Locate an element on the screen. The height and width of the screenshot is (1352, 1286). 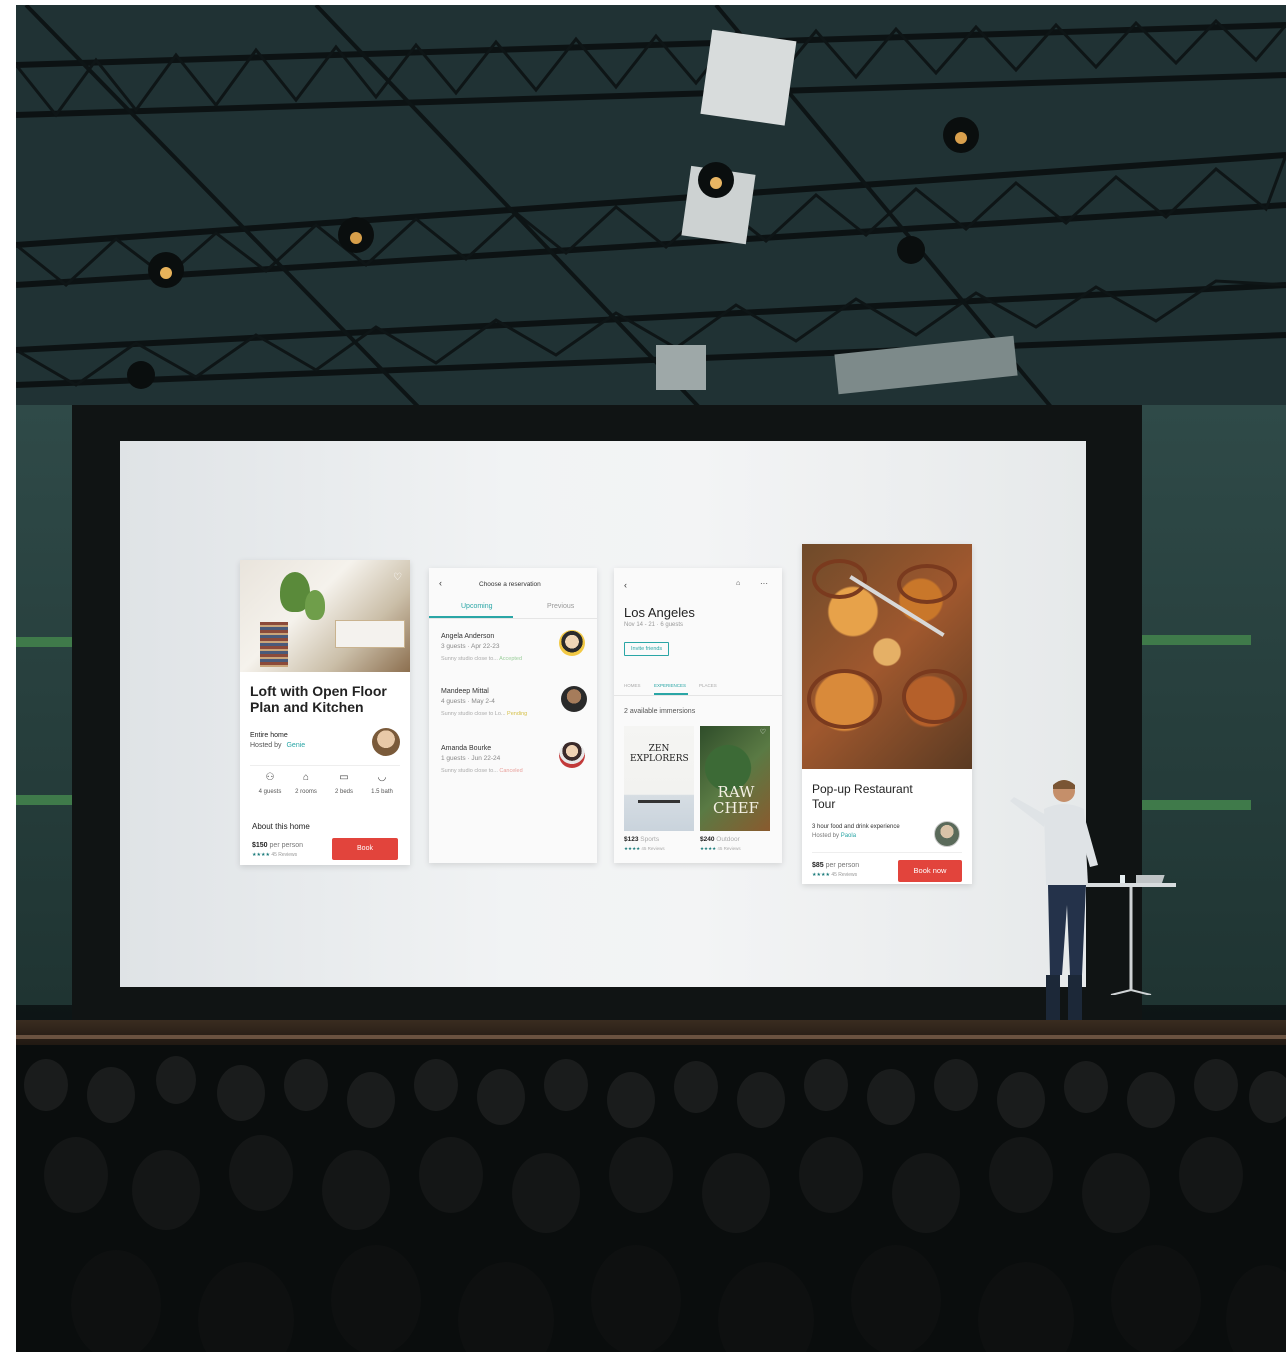
trip-dates: Nov 14 - 21 · 6 guests is located at coordinates (654, 625).